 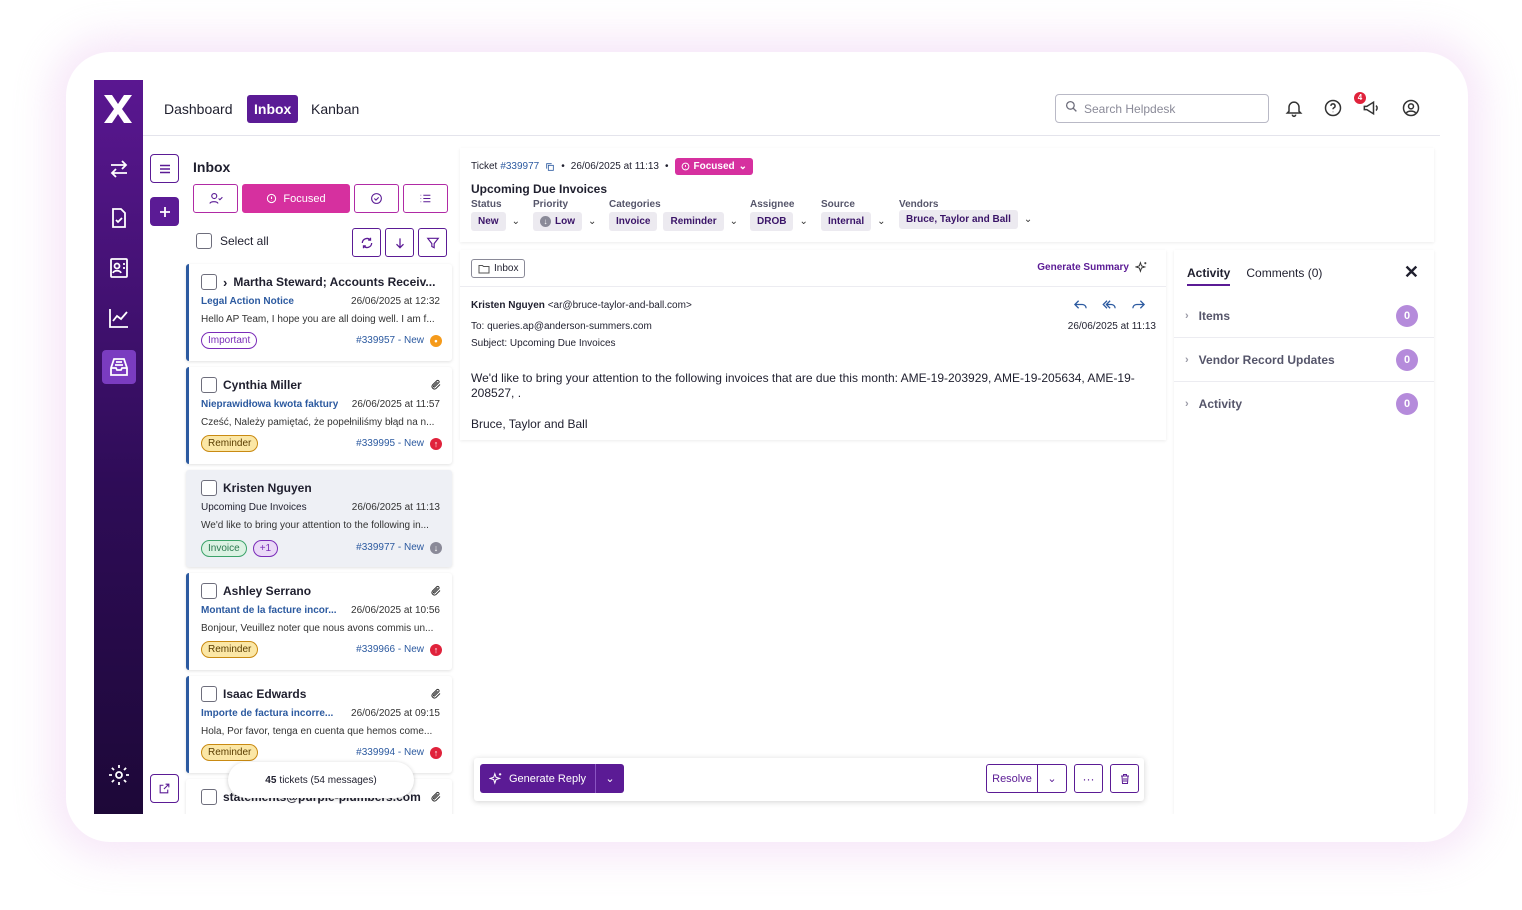 I want to click on logo-icon, so click(x=118, y=109).